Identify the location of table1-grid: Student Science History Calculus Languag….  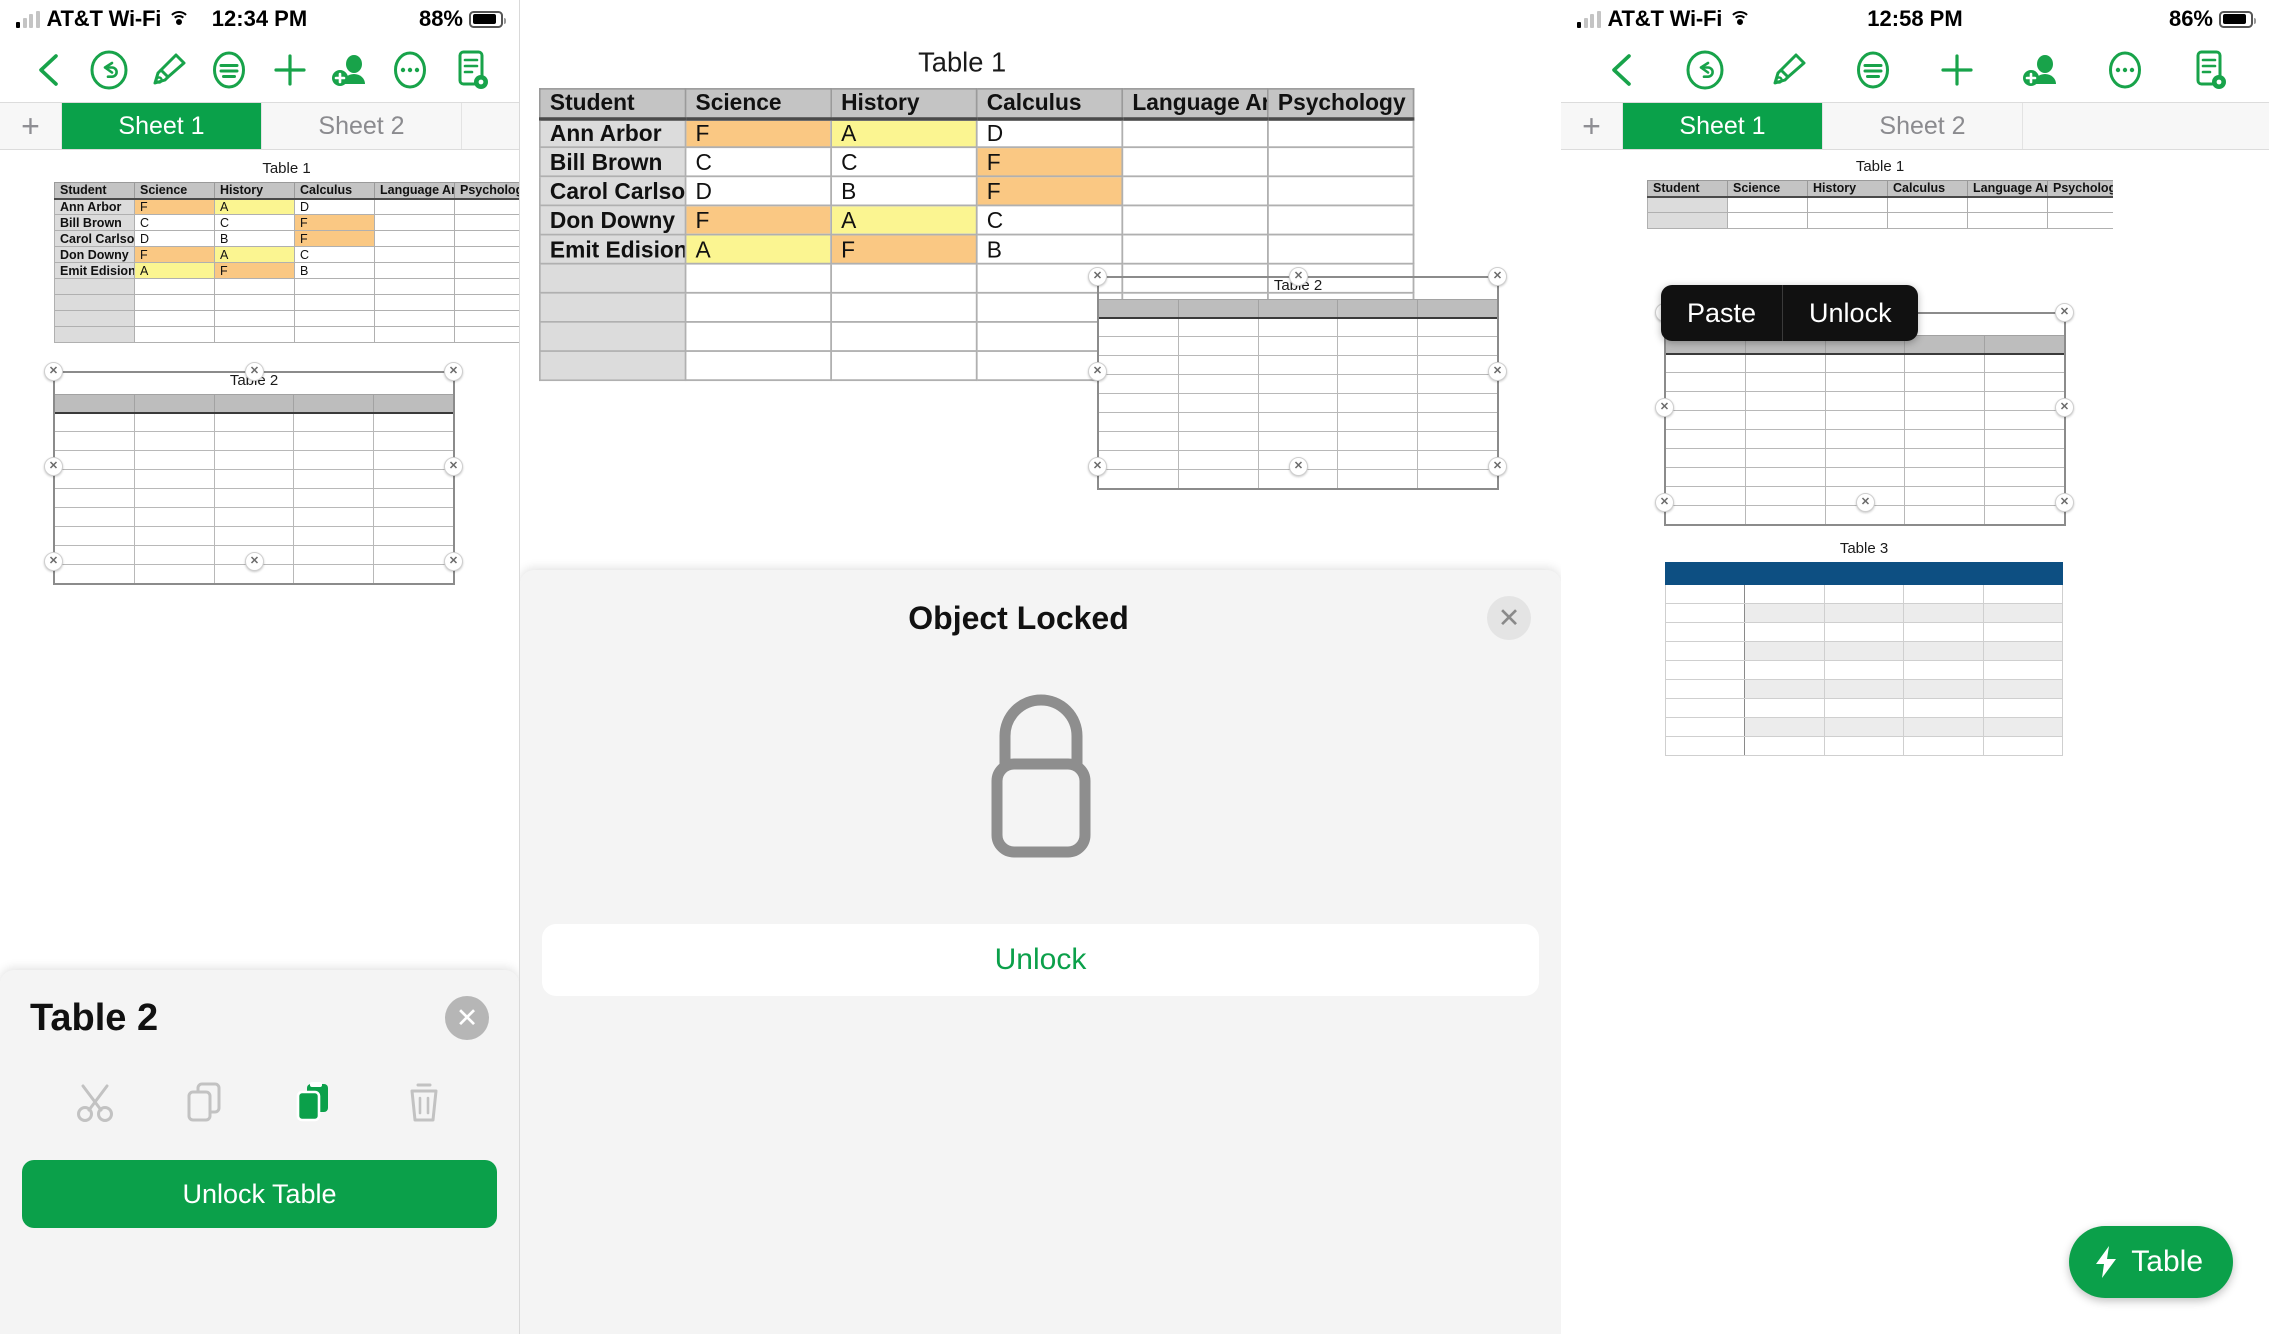
(286, 262).